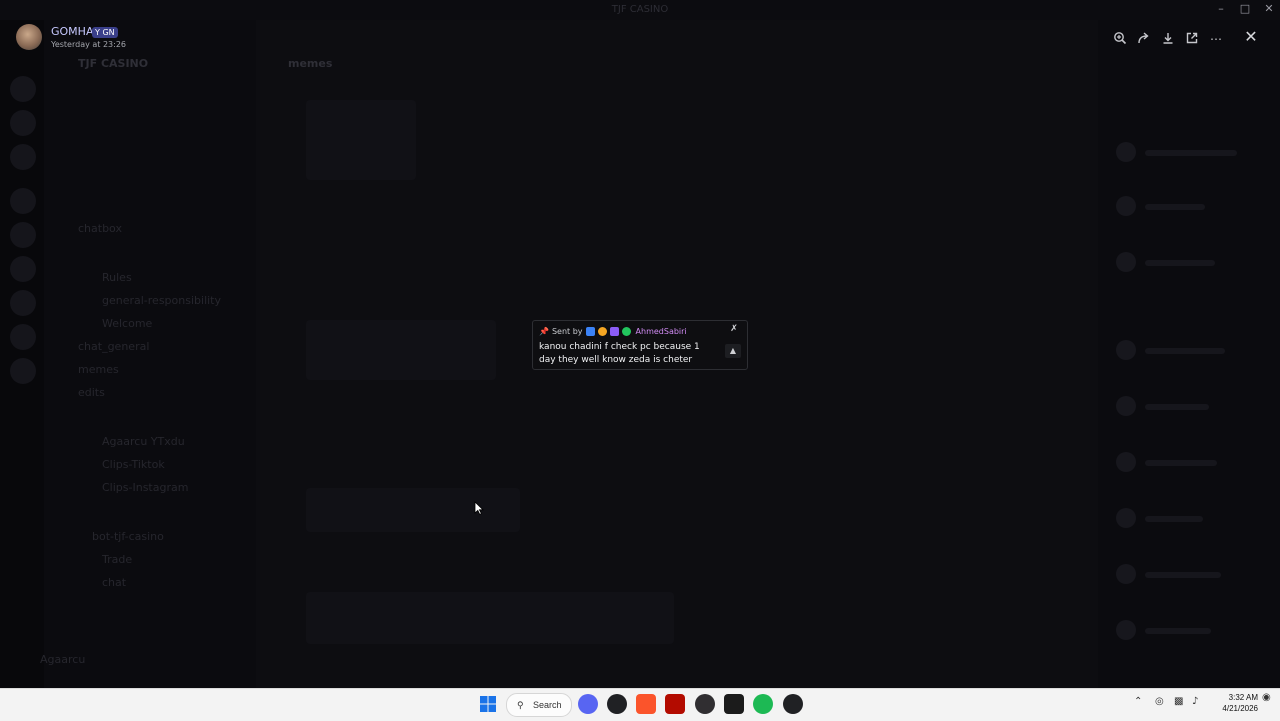 Image resolution: width=1280 pixels, height=721 pixels. Describe the element at coordinates (117, 277) in the screenshot. I see `channel-item: Rules` at that location.